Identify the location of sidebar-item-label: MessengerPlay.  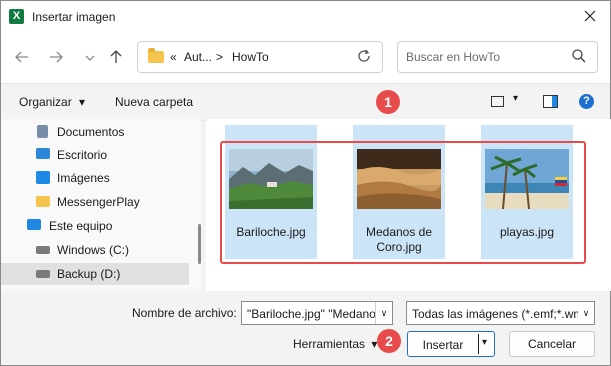
(98, 202).